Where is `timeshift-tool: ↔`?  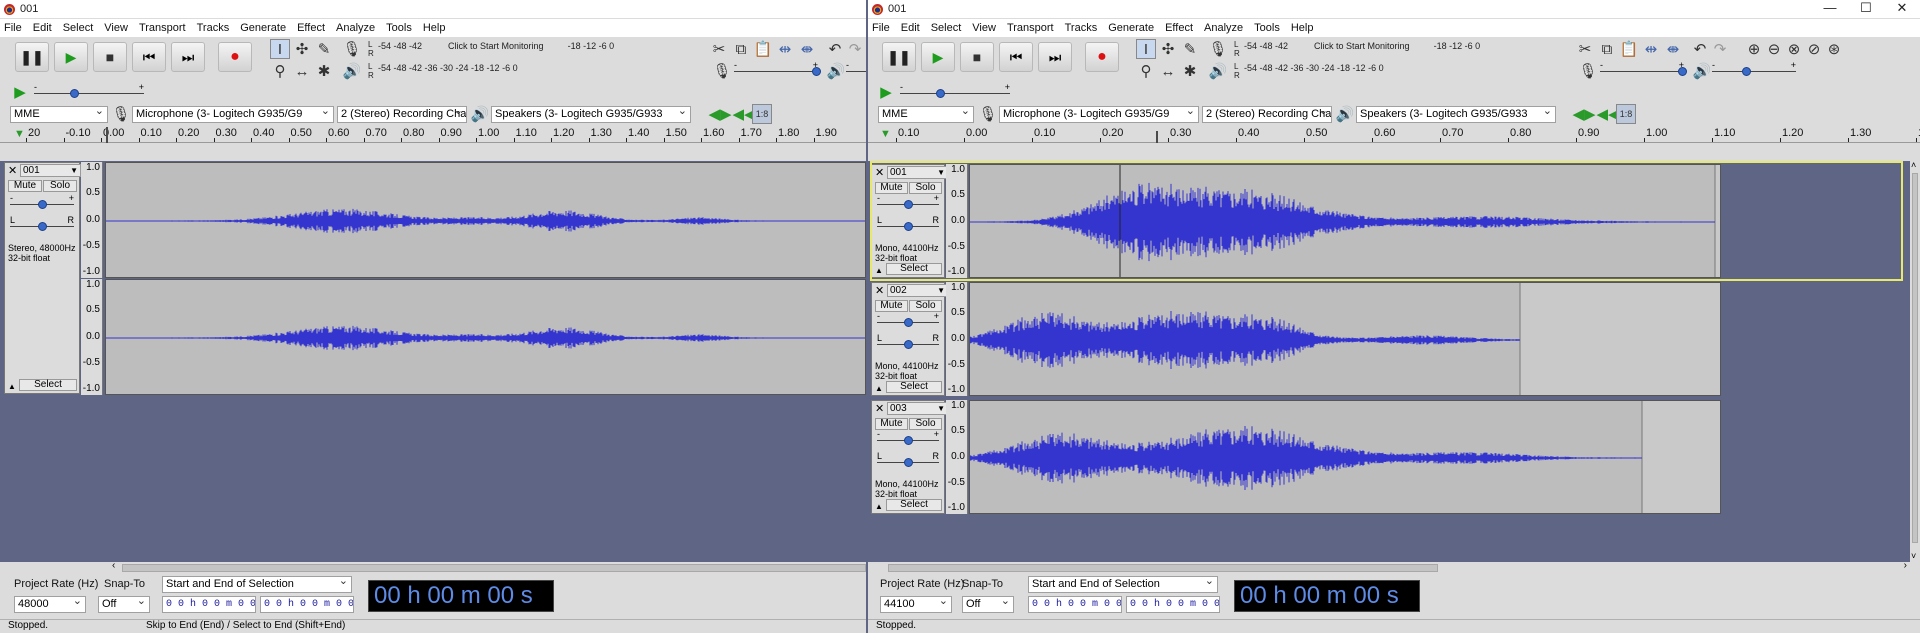
timeshift-tool: ↔ is located at coordinates (1168, 71).